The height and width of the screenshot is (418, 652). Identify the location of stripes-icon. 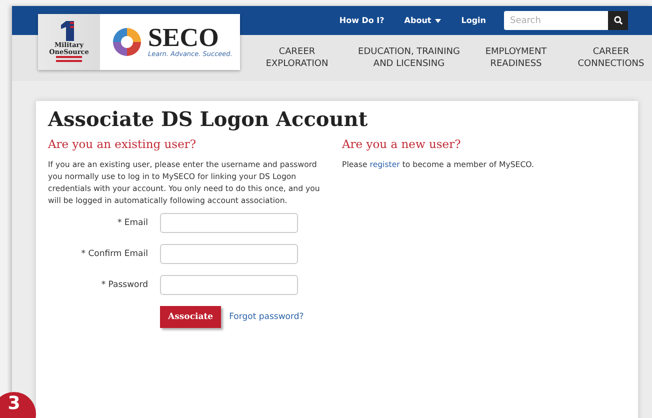
(69, 60).